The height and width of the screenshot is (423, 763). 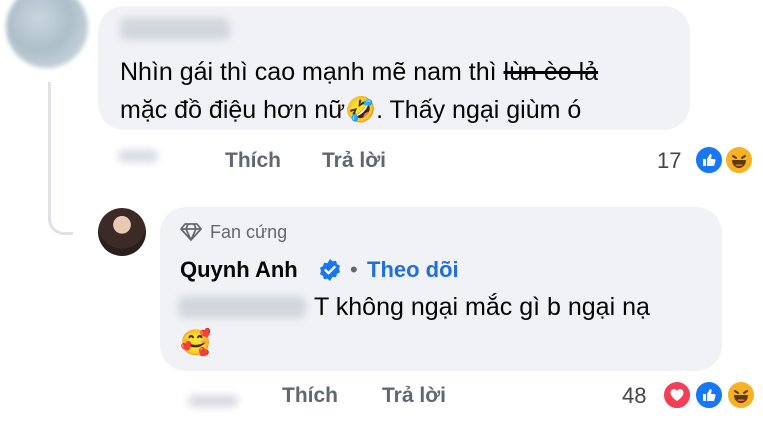 I want to click on love-icon, so click(x=677, y=395).